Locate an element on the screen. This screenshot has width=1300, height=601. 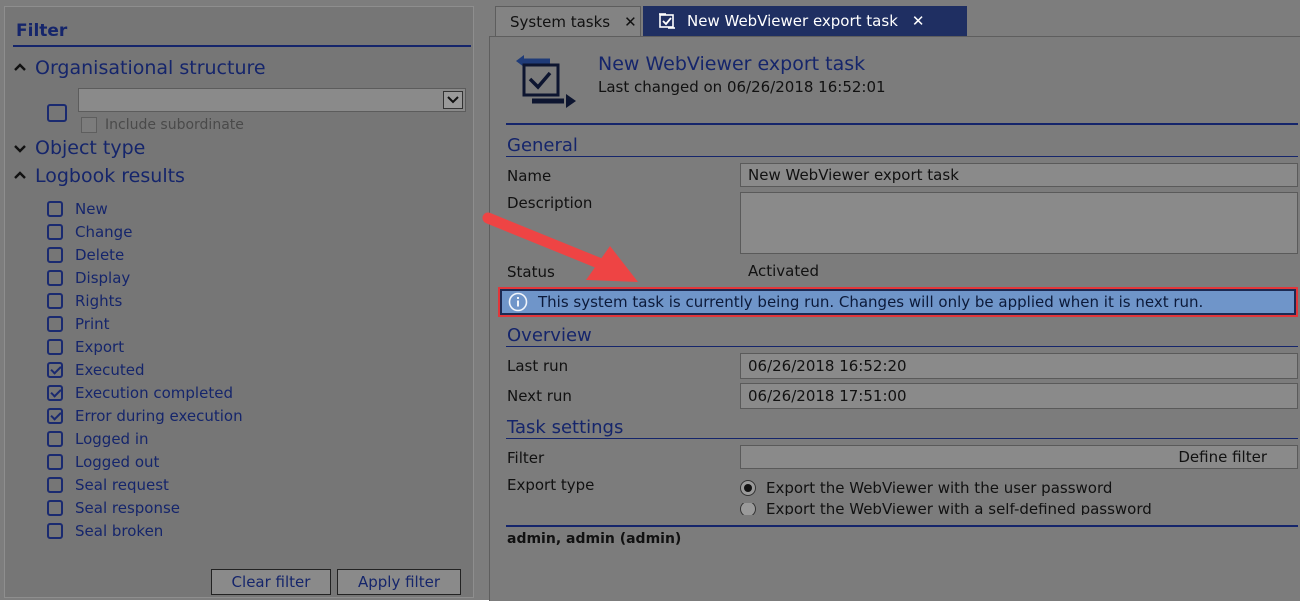
current-user: admin, admin (admin) is located at coordinates (594, 539).